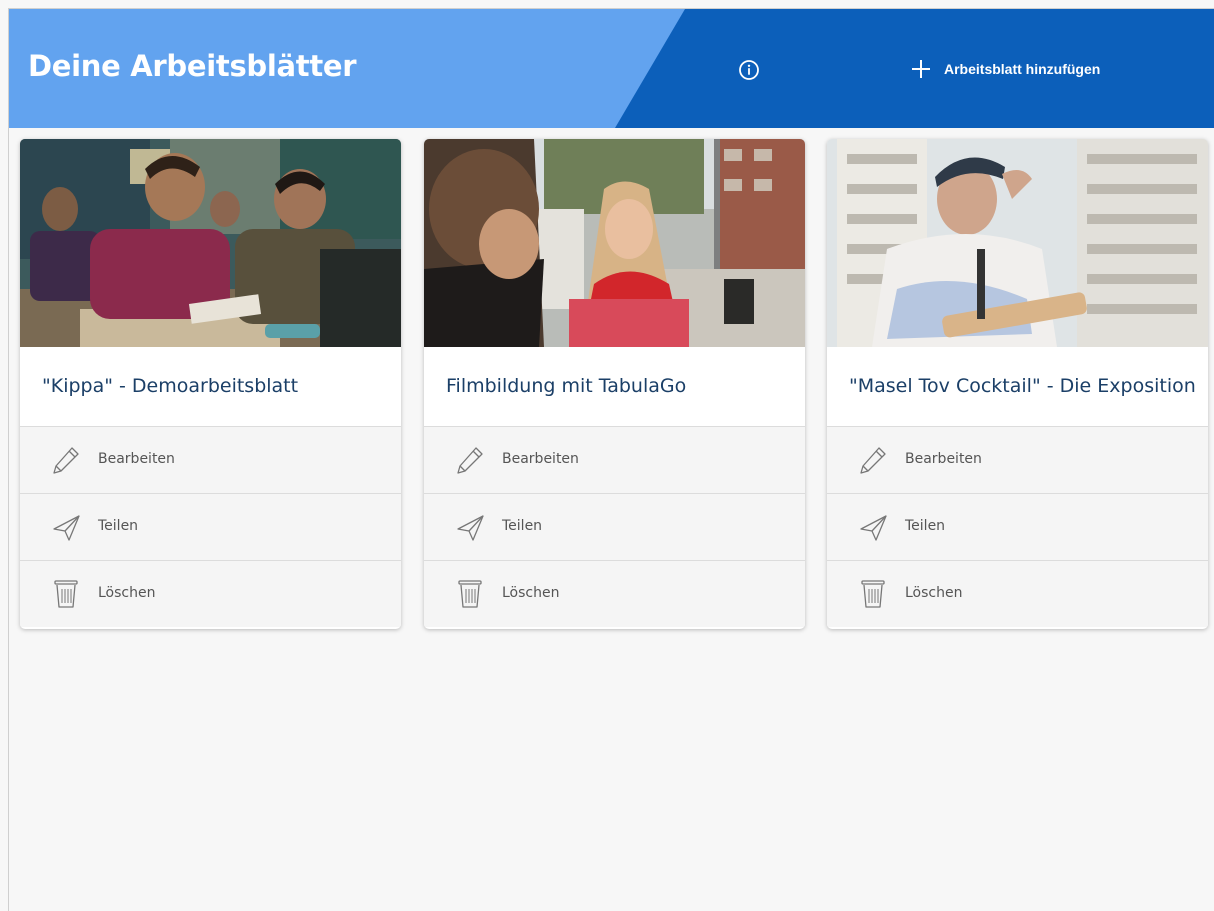  What do you see at coordinates (192, 66) in the screenshot?
I see `page-title: Deine Arbeitsblätter` at bounding box center [192, 66].